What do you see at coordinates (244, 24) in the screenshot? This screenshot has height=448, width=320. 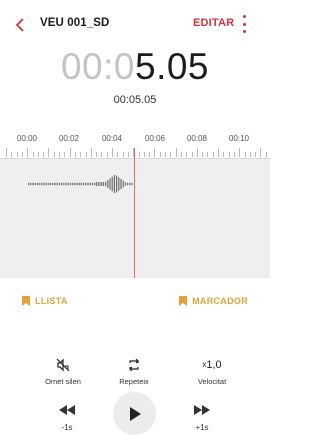 I see `more-options-button` at bounding box center [244, 24].